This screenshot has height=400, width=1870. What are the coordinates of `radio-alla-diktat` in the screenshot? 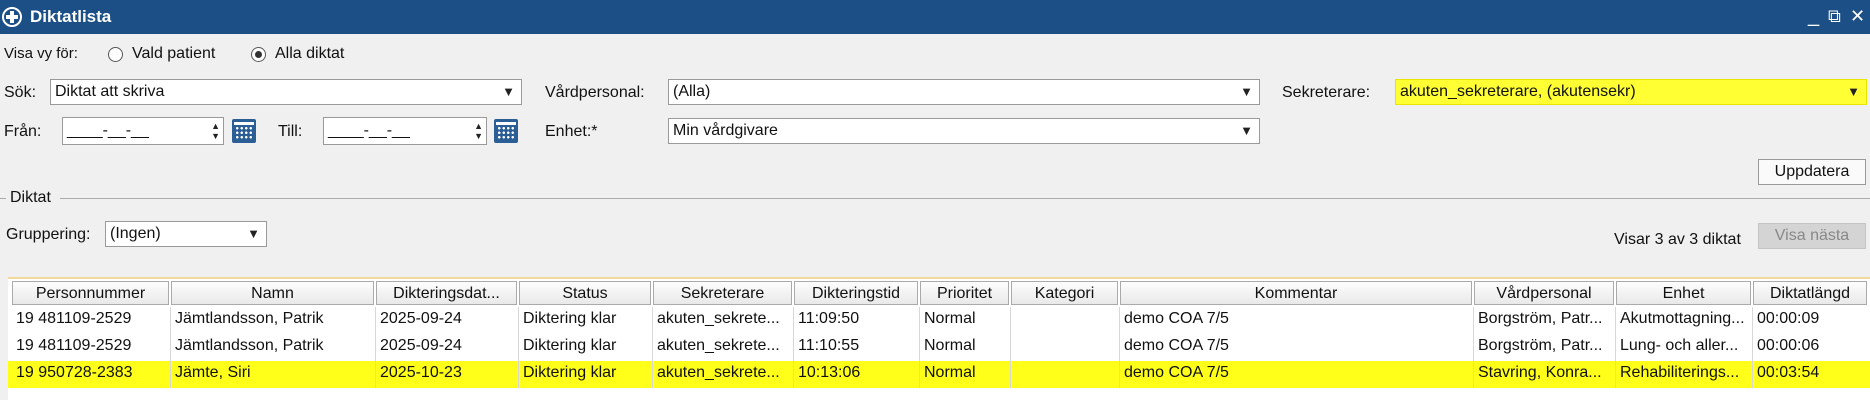 It's located at (258, 54).